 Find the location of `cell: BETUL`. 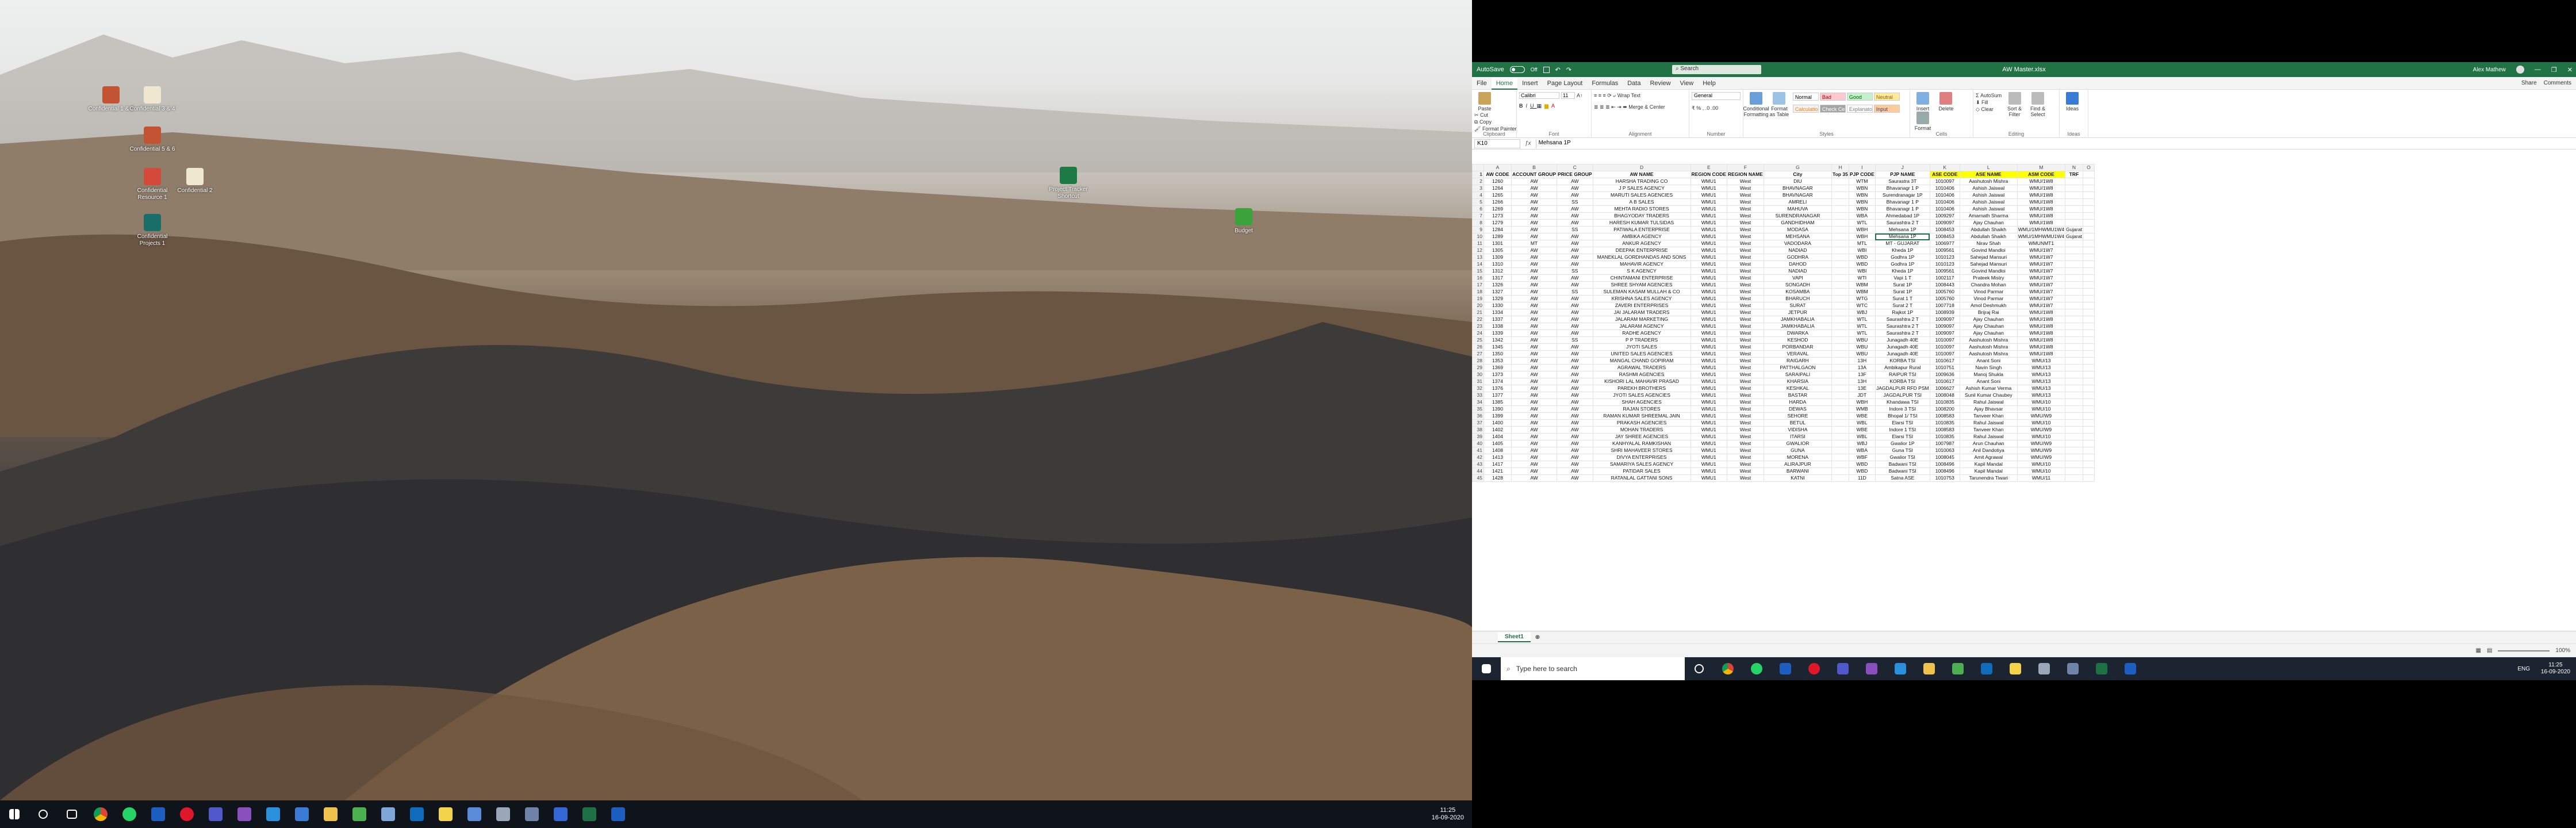

cell: BETUL is located at coordinates (1797, 423).